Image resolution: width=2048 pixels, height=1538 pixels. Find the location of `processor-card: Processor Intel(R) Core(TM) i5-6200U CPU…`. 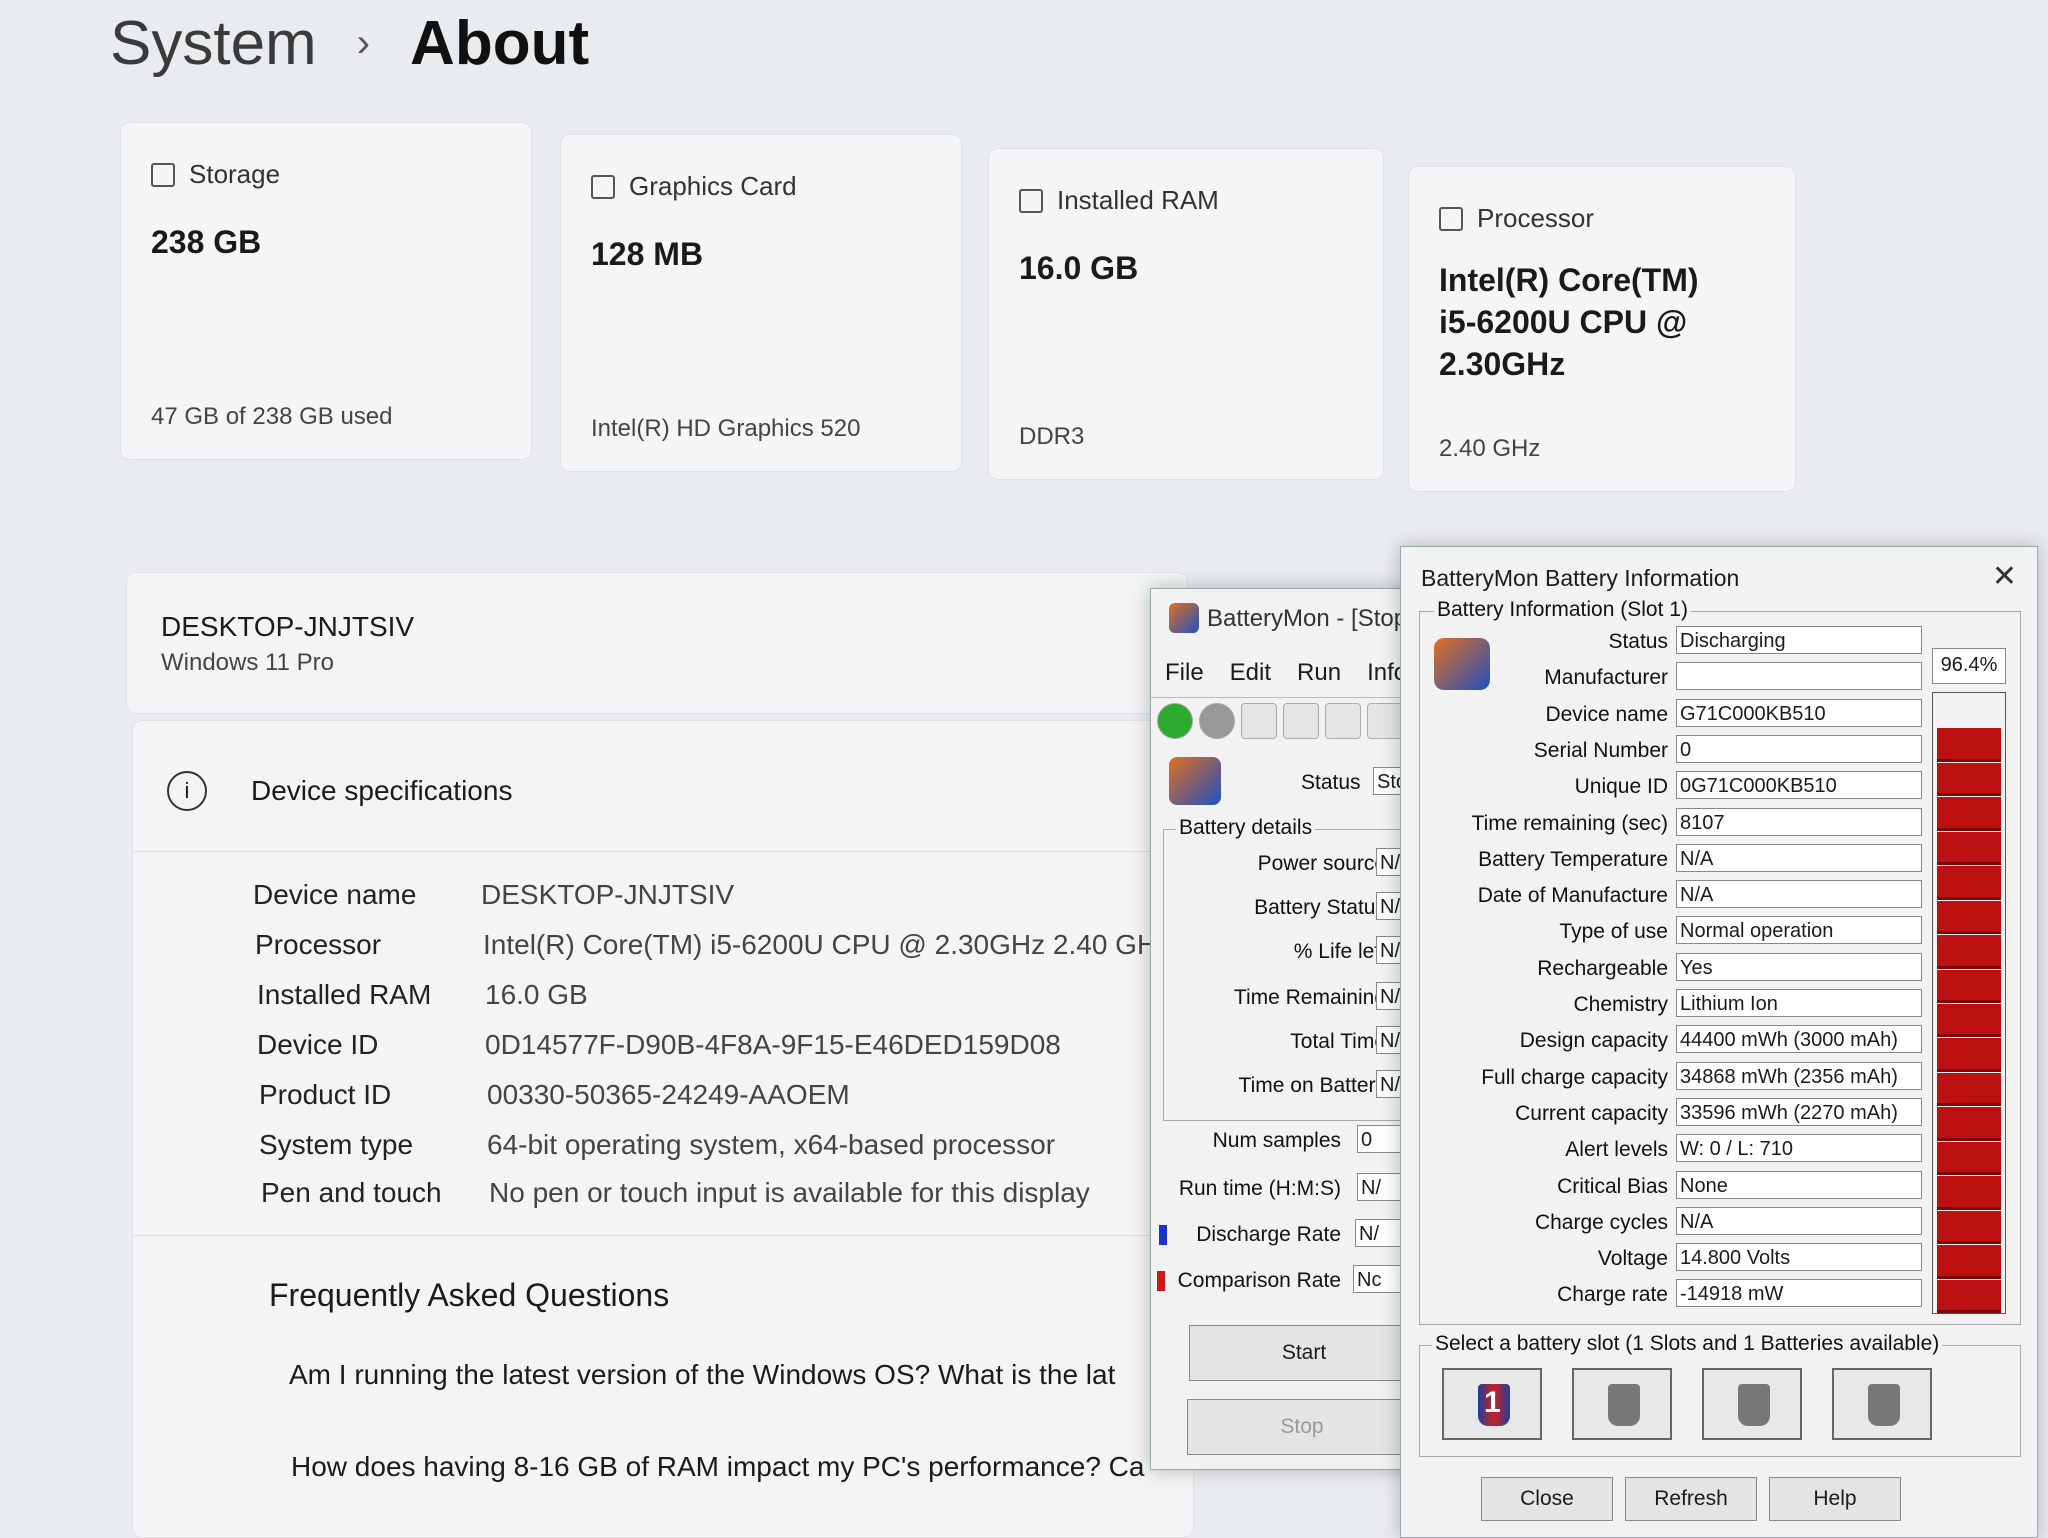

processor-card: Processor Intel(R) Core(TM) i5-6200U CPU… is located at coordinates (1602, 329).